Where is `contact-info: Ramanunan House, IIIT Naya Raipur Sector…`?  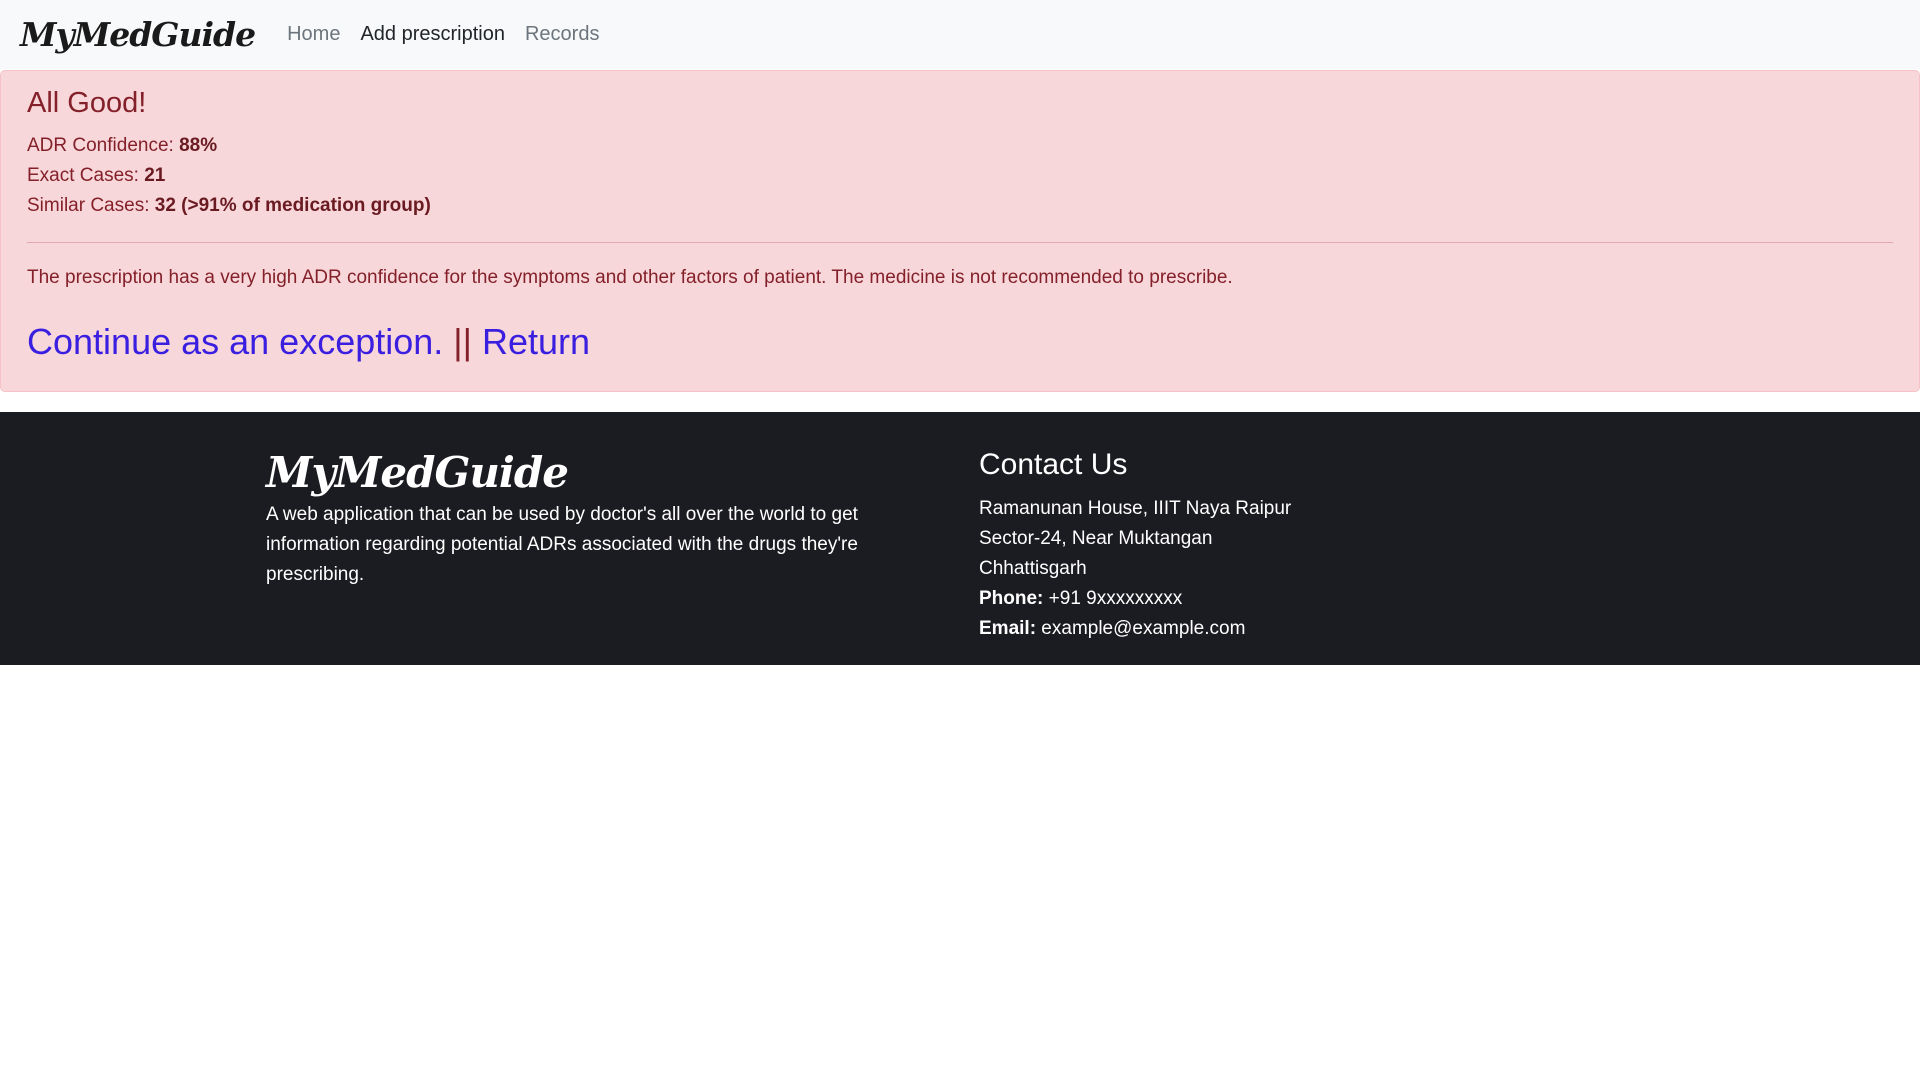 contact-info: Ramanunan House, IIIT Naya Raipur Sector… is located at coordinates (1135, 569).